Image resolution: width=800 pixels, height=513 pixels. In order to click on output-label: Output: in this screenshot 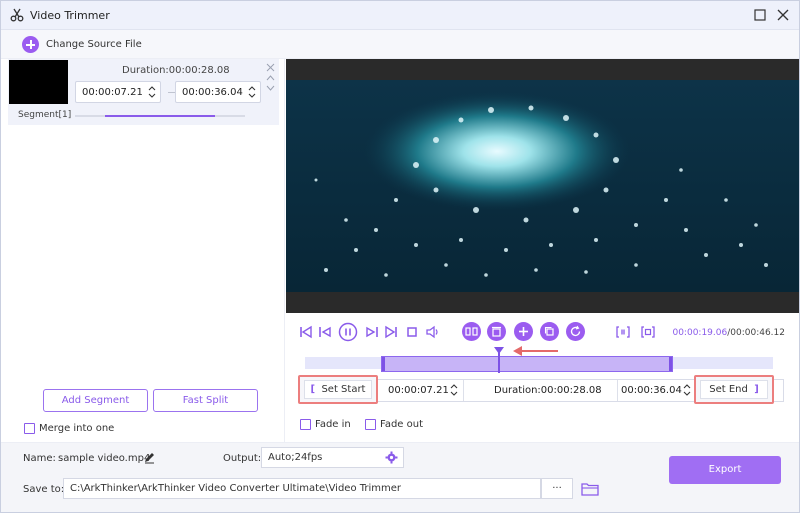, I will do `click(242, 458)`.